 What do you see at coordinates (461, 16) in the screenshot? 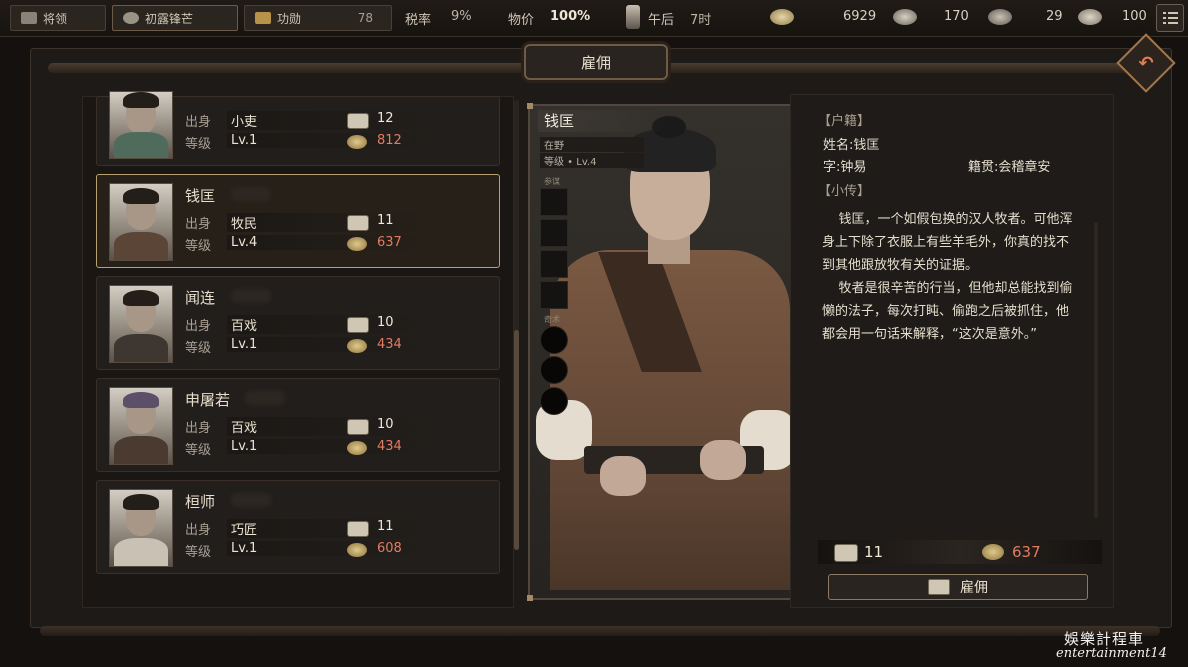
I see `tax-value: 9%` at bounding box center [461, 16].